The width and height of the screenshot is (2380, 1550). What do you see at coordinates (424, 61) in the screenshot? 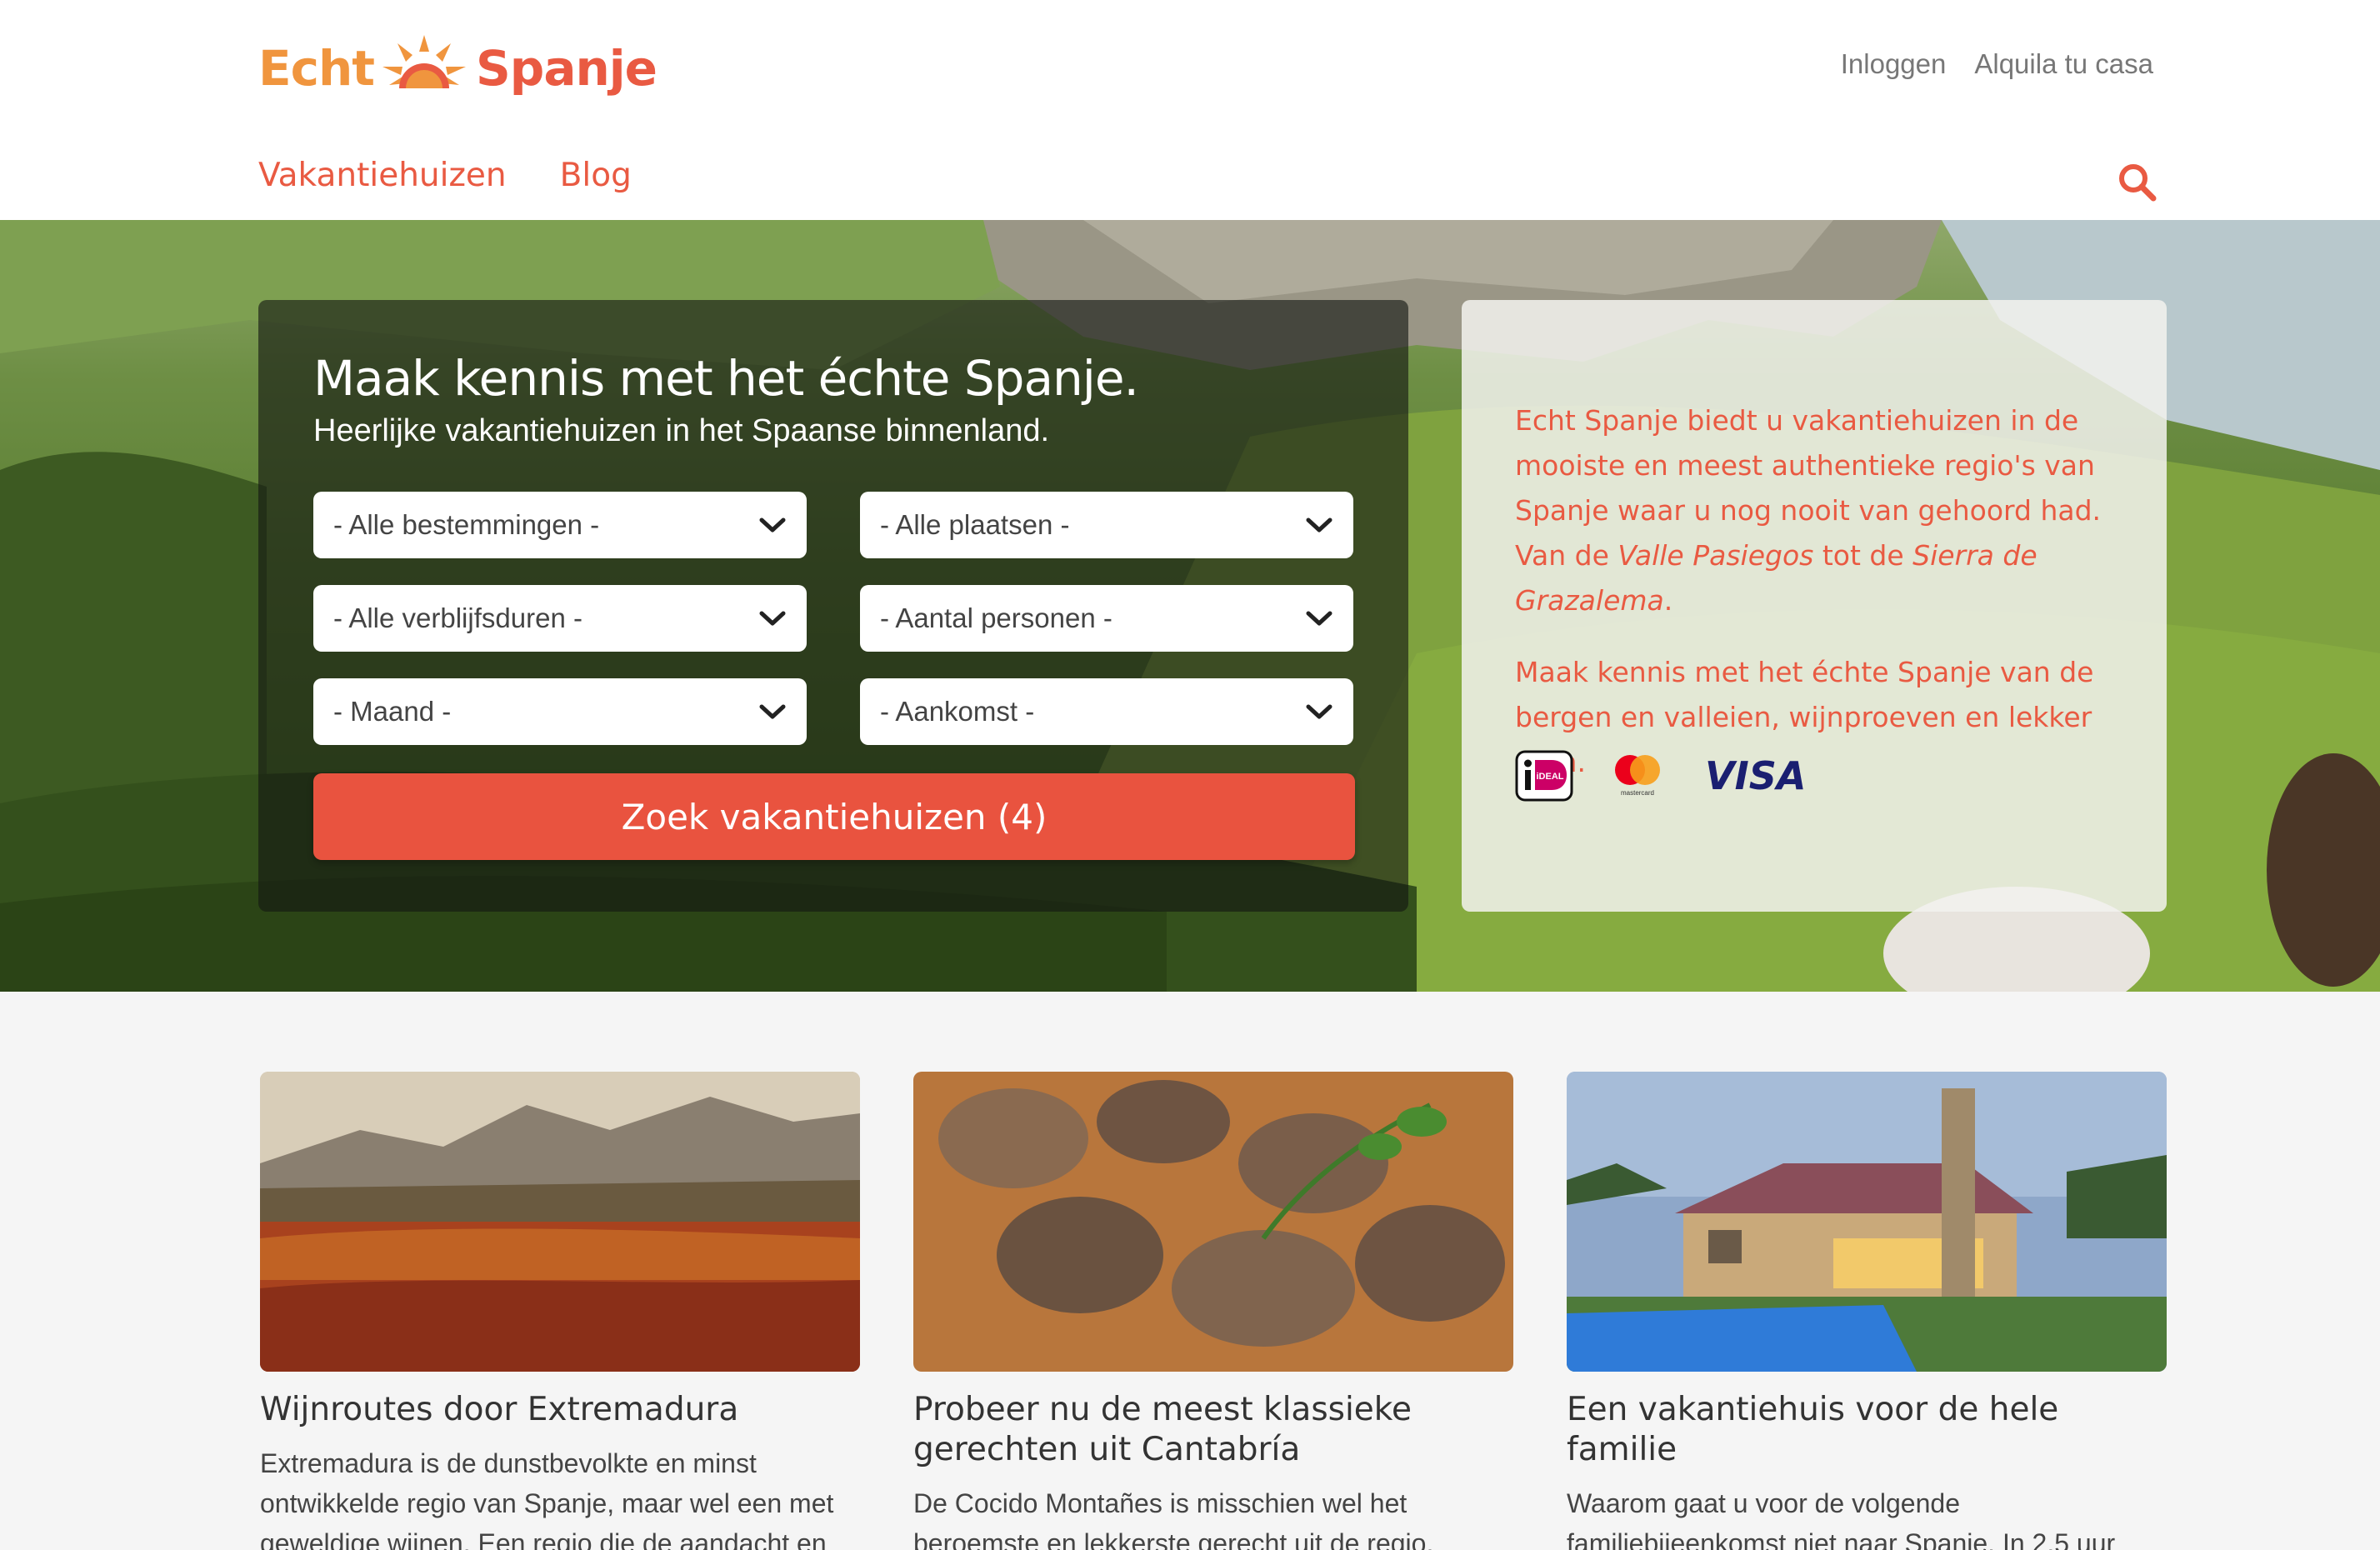
I see `sun-logo-icon` at bounding box center [424, 61].